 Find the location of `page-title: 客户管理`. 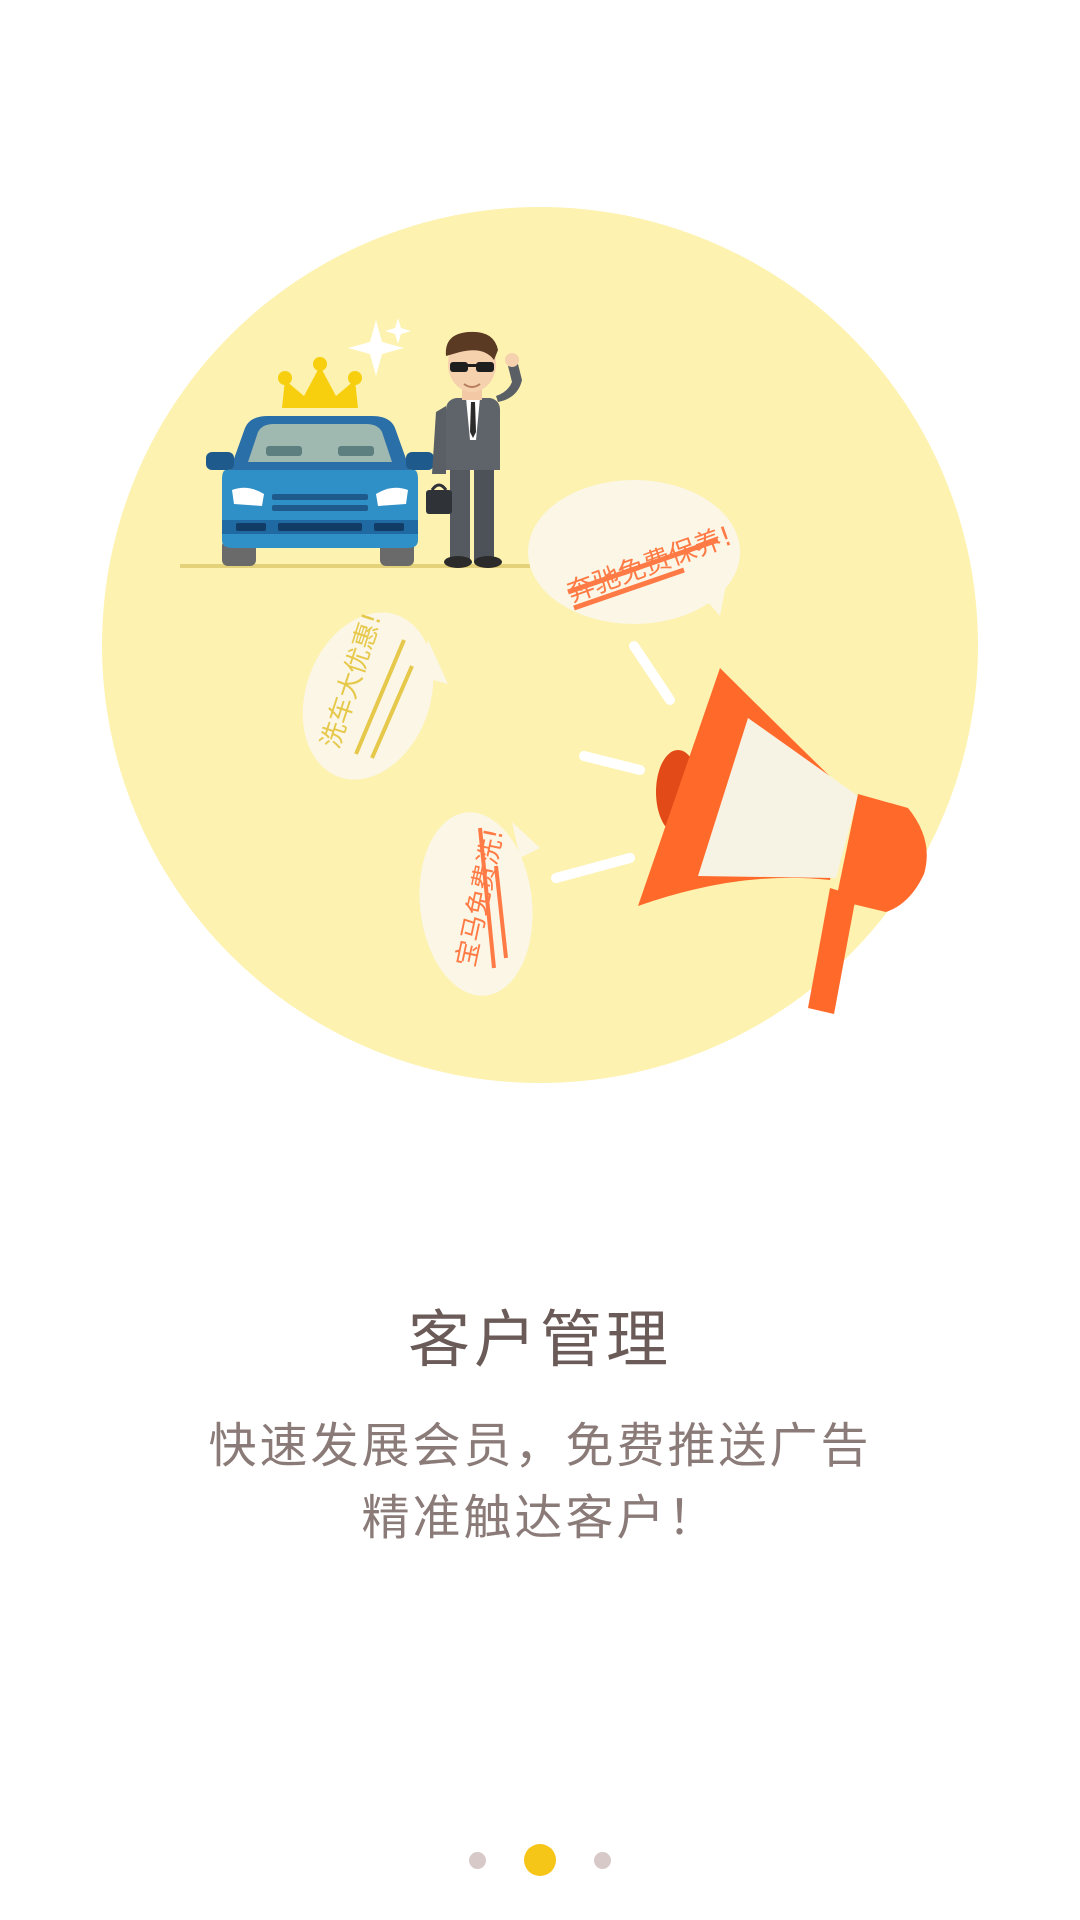

page-title: 客户管理 is located at coordinates (539, 1339).